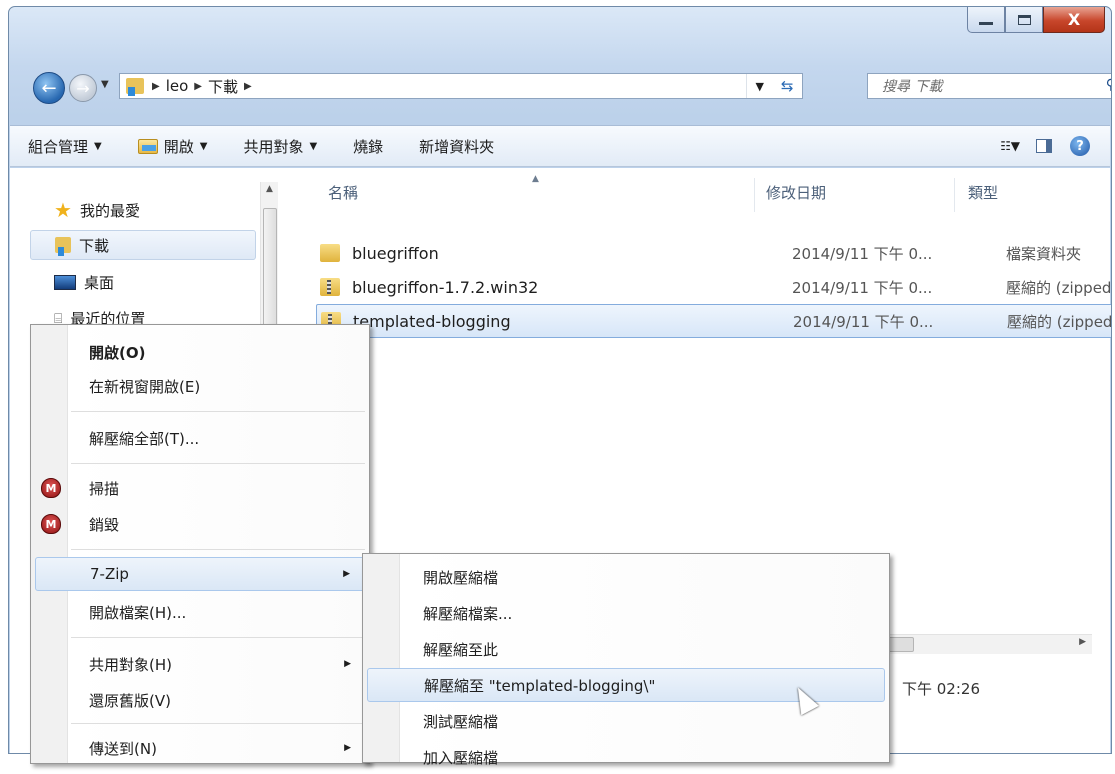 The height and width of the screenshot is (774, 1115). Describe the element at coordinates (200, 352) in the screenshot. I see `menu-item-open: 開啟(O)` at that location.